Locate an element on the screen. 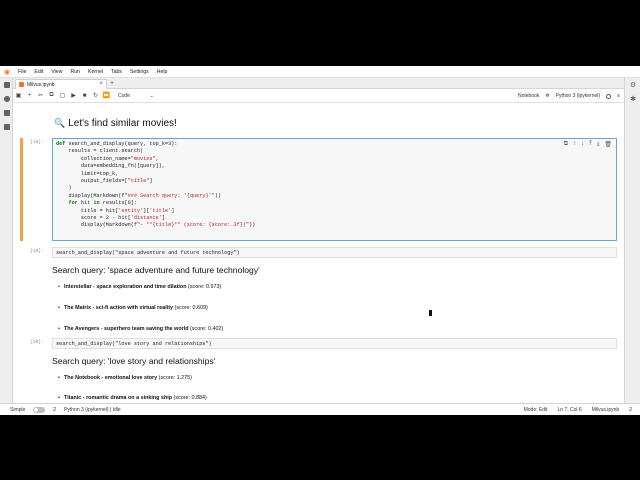  menu-view: View is located at coordinates (56, 72).